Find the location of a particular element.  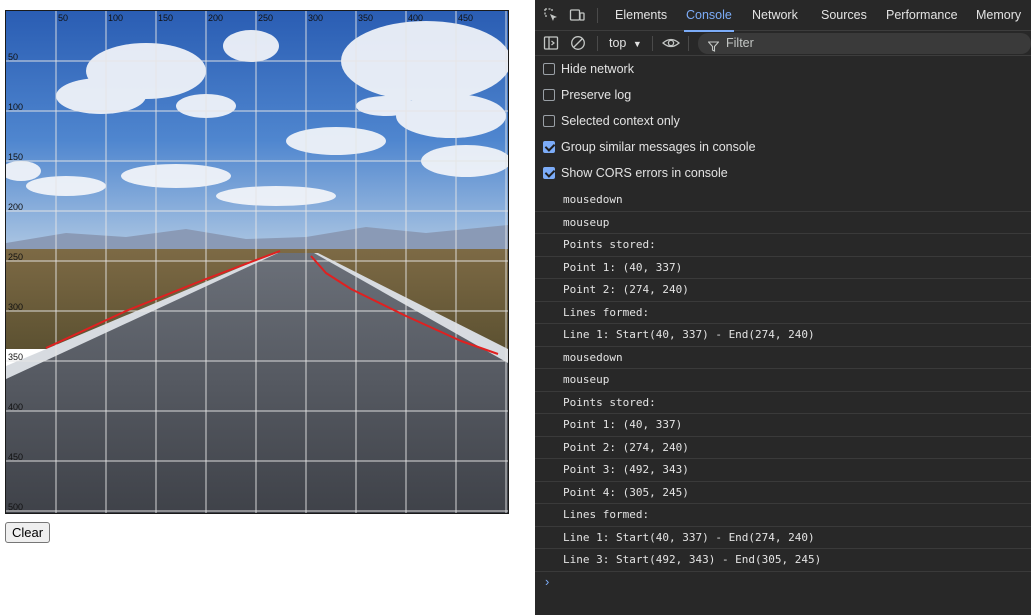

x-tick-label: 250 is located at coordinates (265, 18).